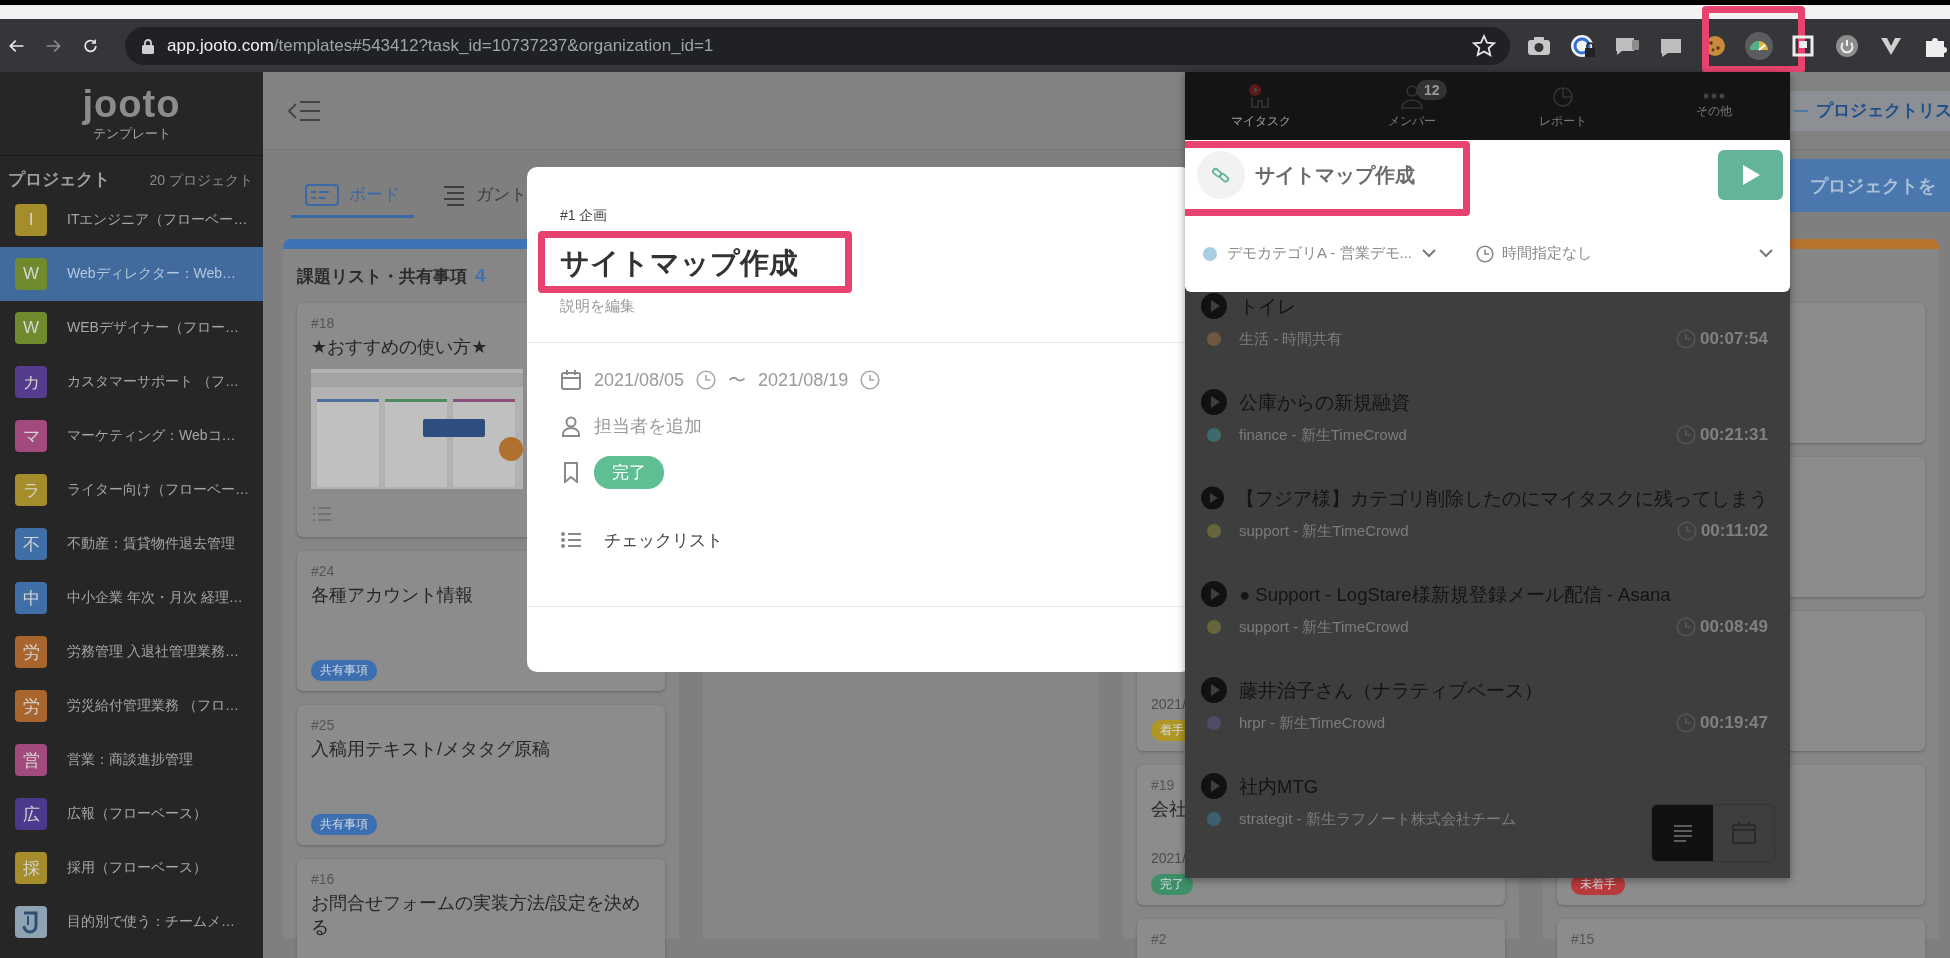 This screenshot has width=1950, height=958. What do you see at coordinates (31, 220) in the screenshot?
I see `project-badge: I` at bounding box center [31, 220].